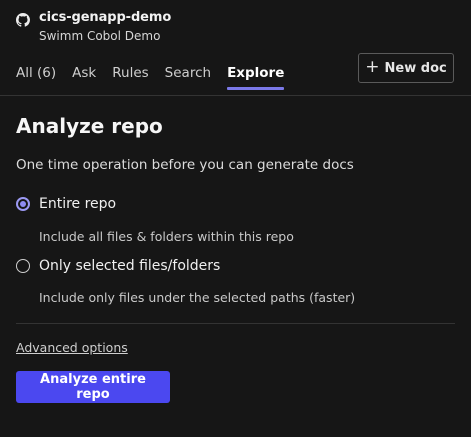 This screenshot has width=471, height=437. I want to click on tab-explore: Explore, so click(256, 76).